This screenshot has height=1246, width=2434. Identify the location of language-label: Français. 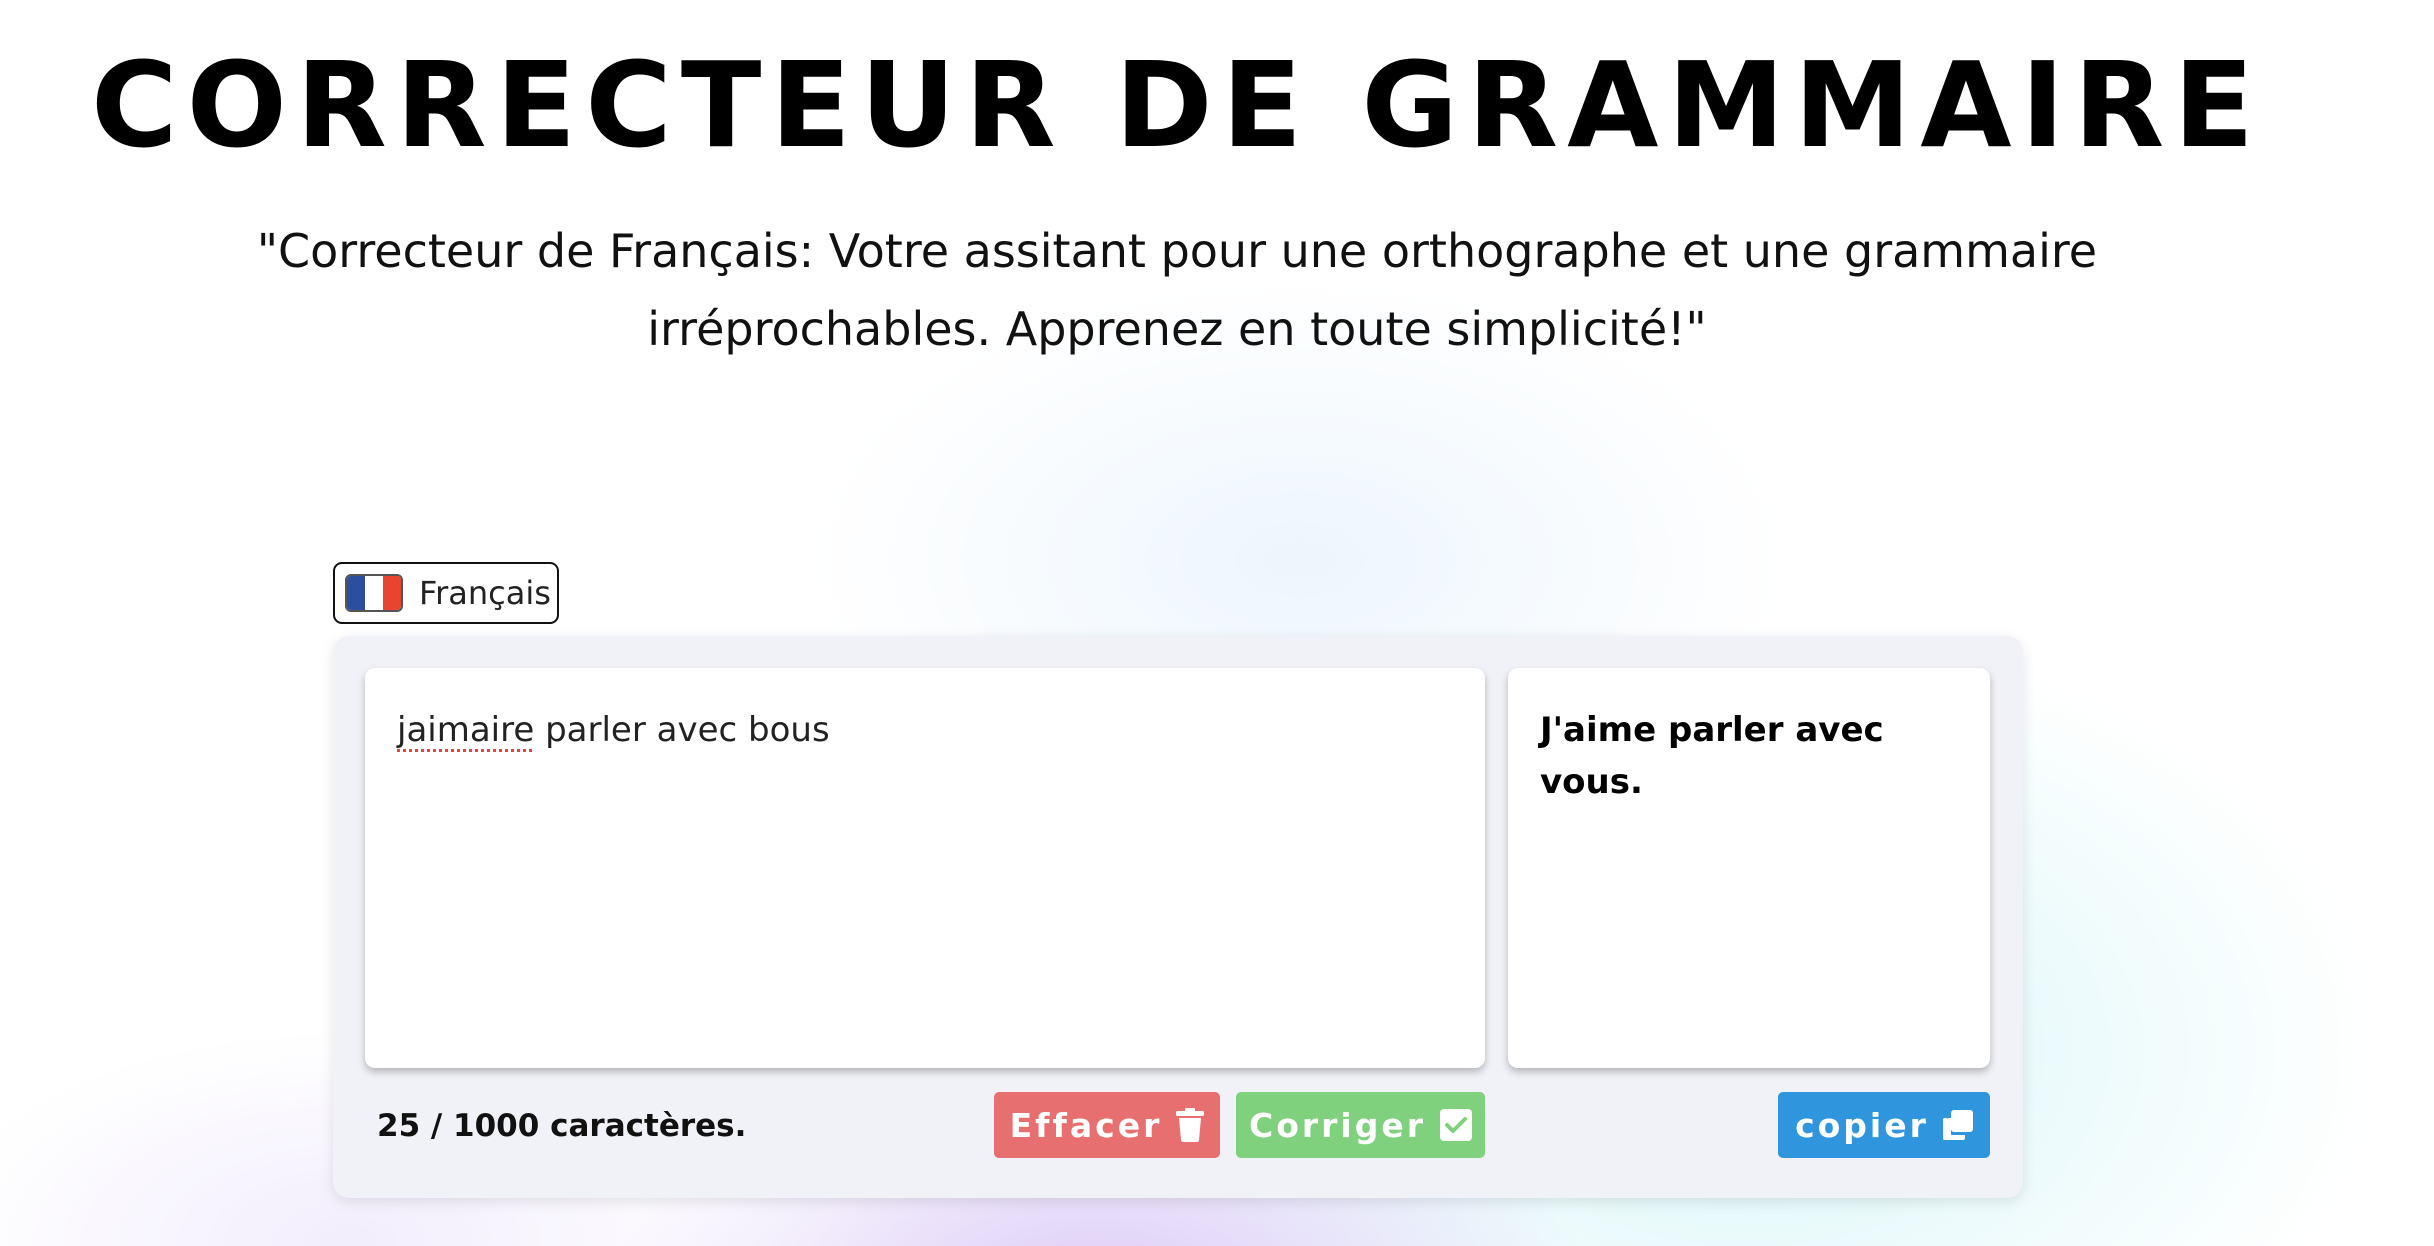
(485, 593).